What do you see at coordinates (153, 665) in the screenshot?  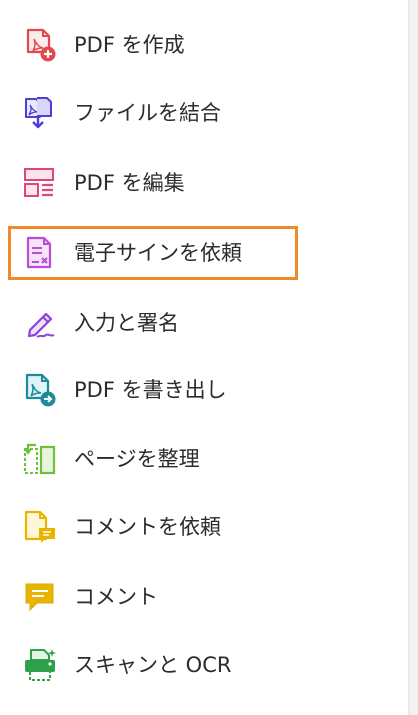 I see `tool-label: スキャンと OCR` at bounding box center [153, 665].